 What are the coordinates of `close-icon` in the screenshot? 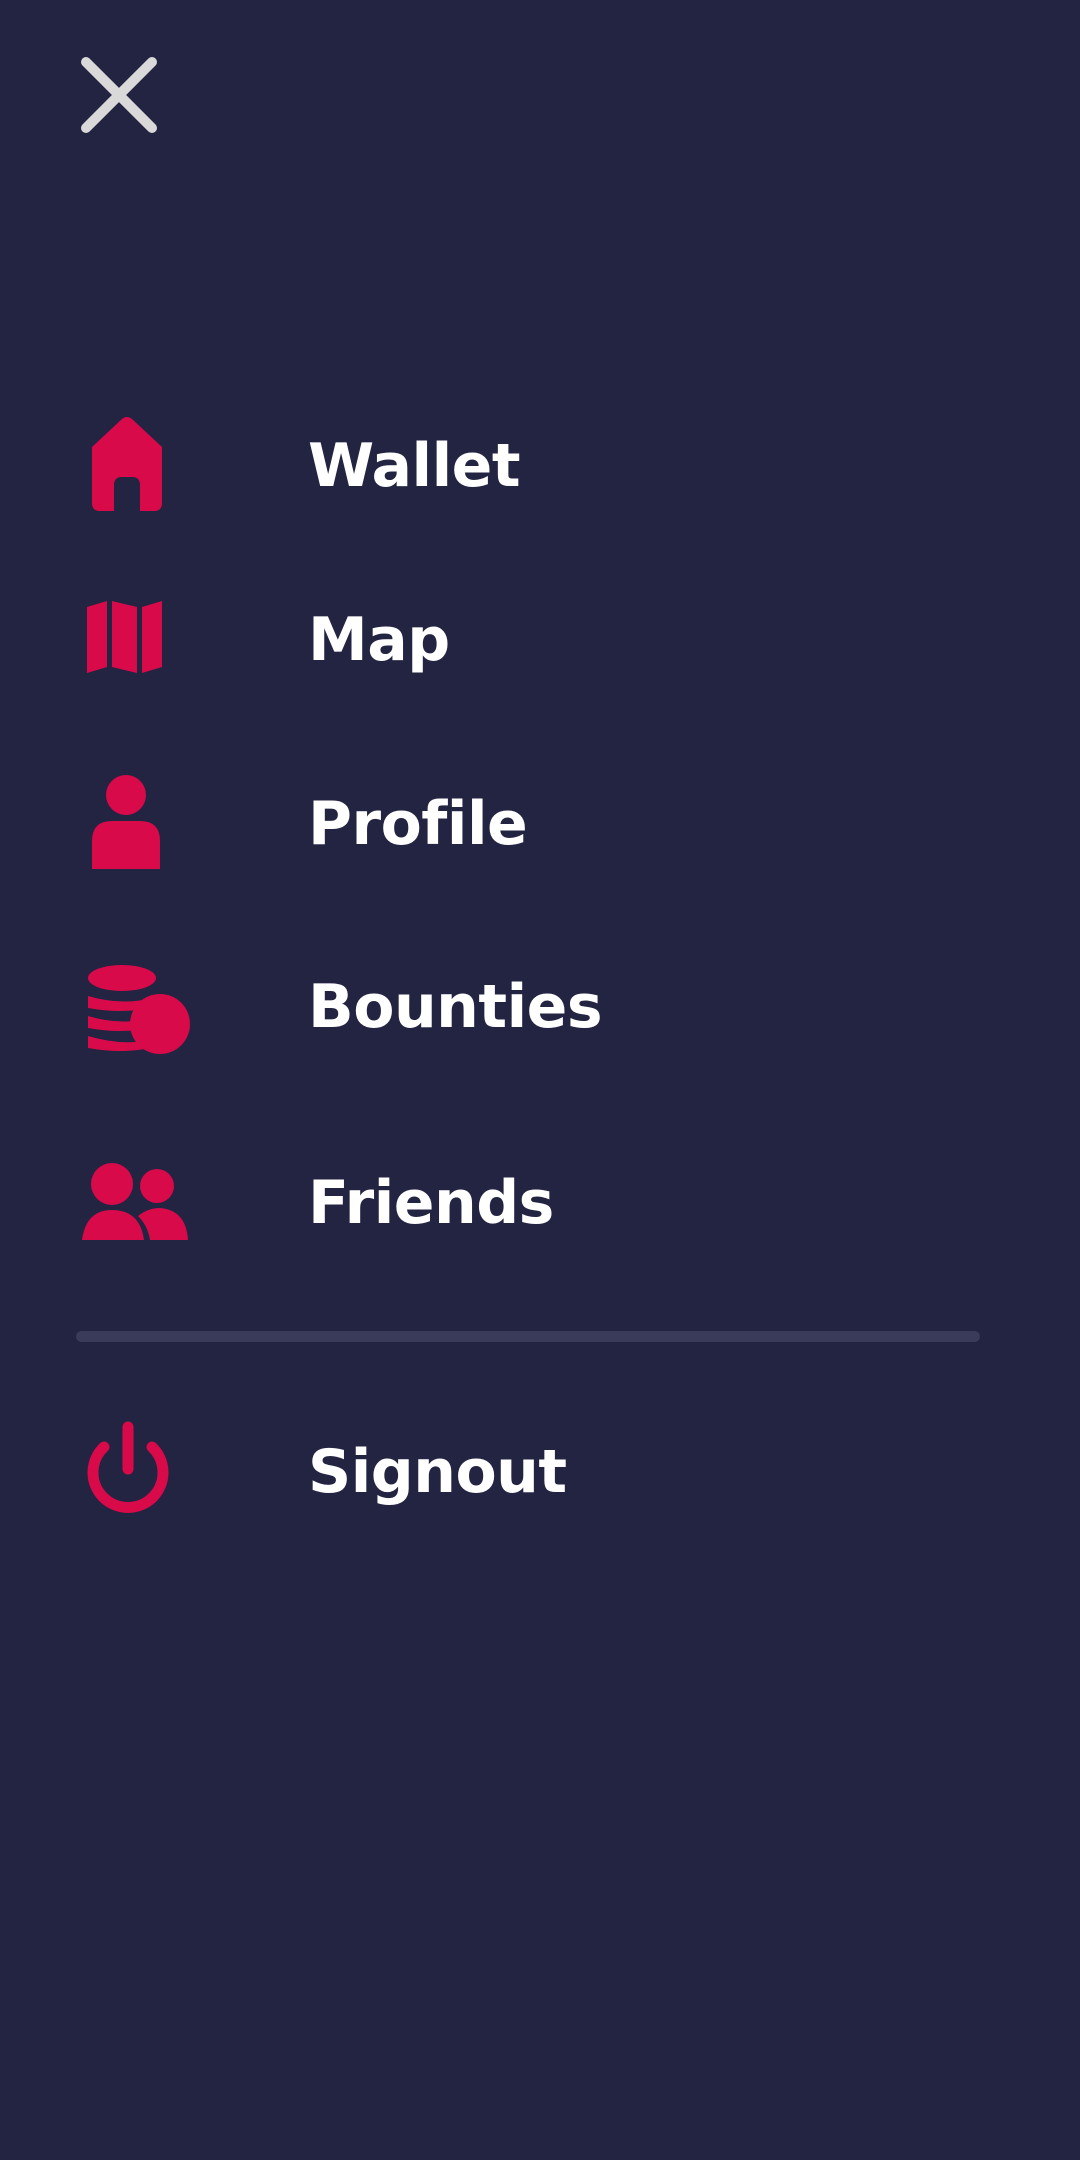 It's located at (119, 95).